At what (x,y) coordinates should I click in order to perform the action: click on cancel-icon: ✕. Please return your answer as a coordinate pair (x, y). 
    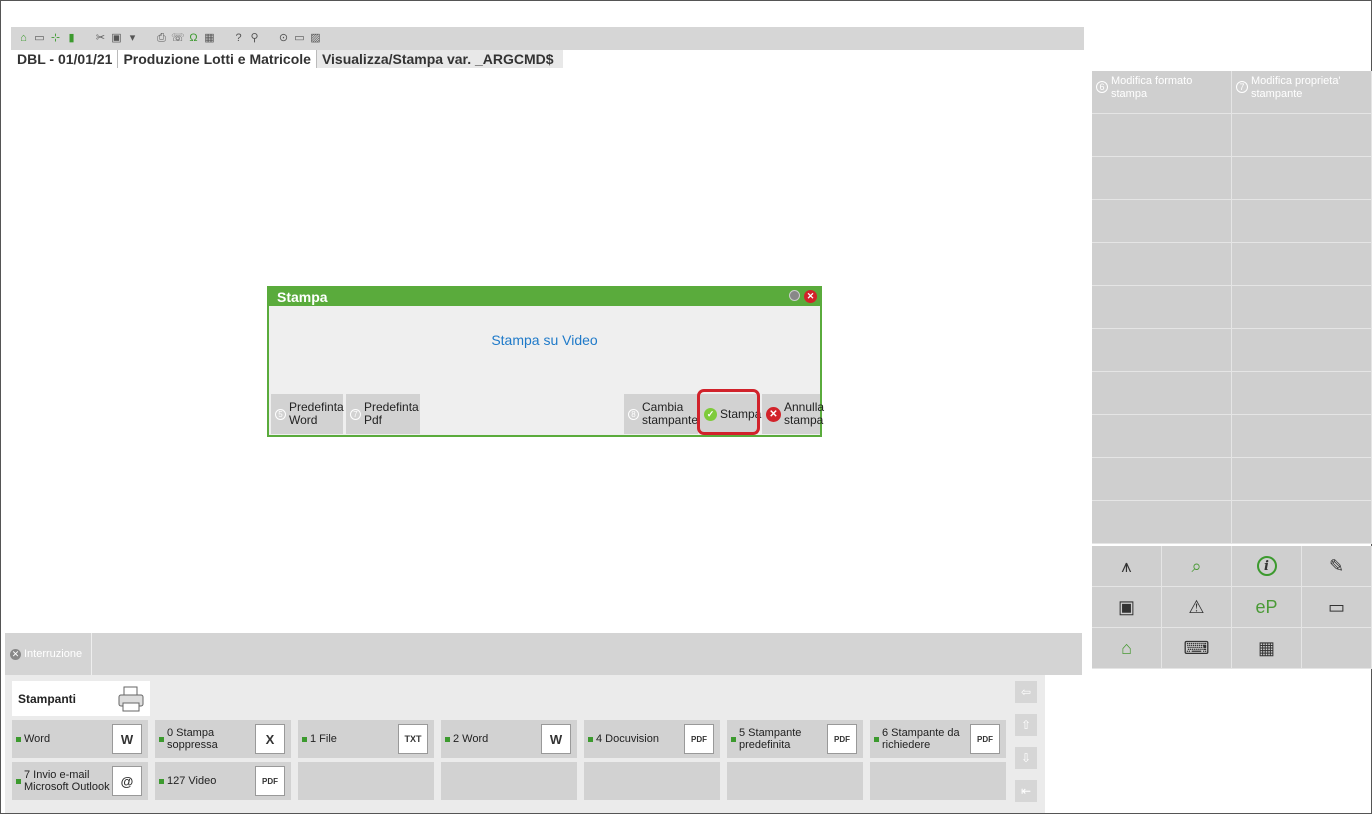
    Looking at the image, I should click on (773, 414).